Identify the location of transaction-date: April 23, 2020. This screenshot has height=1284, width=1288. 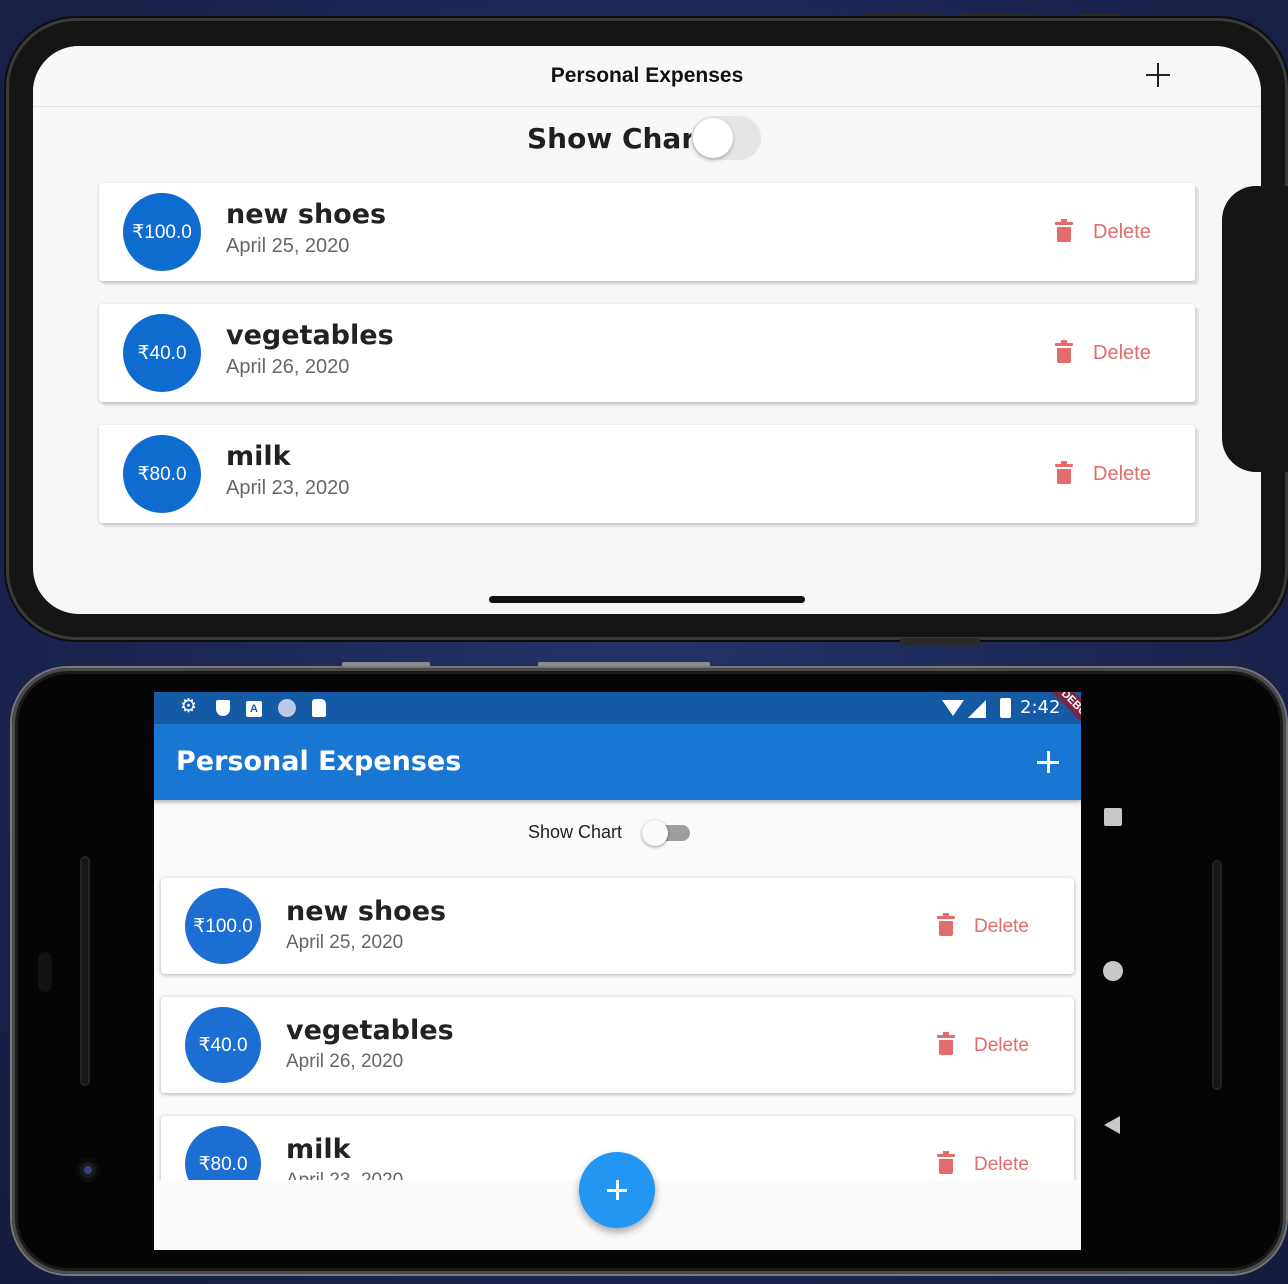
(288, 488).